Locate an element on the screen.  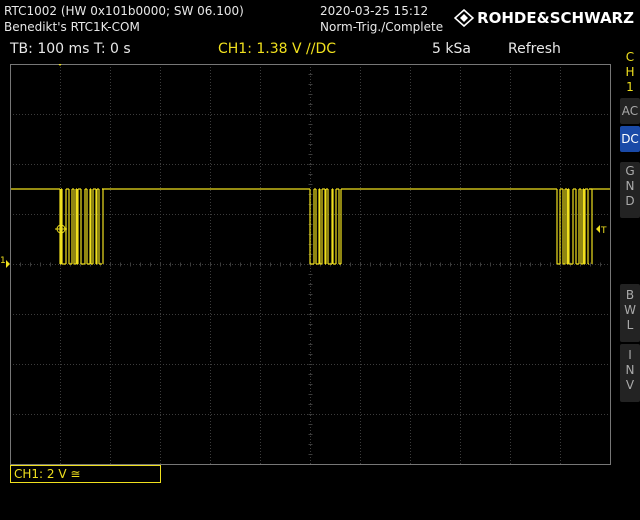
trigger-level-label: T is located at coordinates (603, 230).